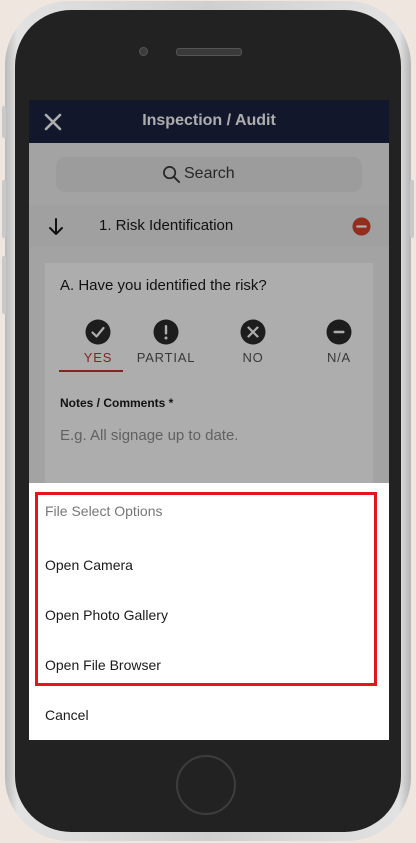  What do you see at coordinates (206, 785) in the screenshot?
I see `home-button` at bounding box center [206, 785].